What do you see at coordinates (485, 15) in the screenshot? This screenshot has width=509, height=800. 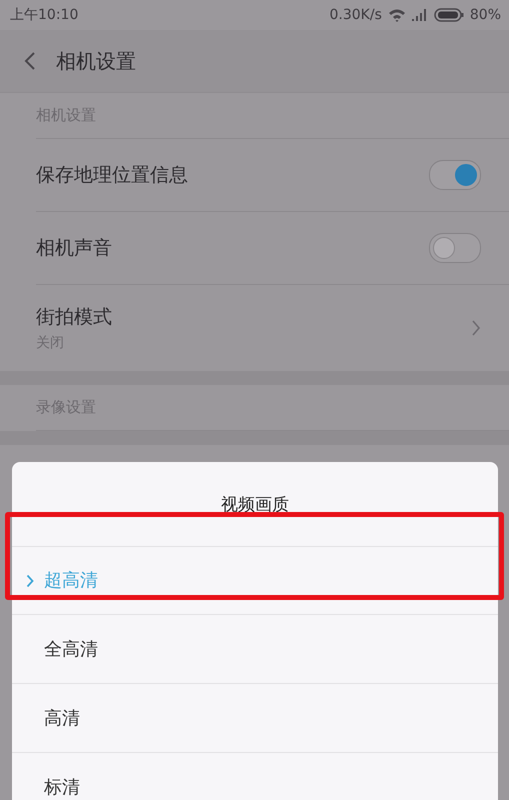 I see `battery-level: 80%` at bounding box center [485, 15].